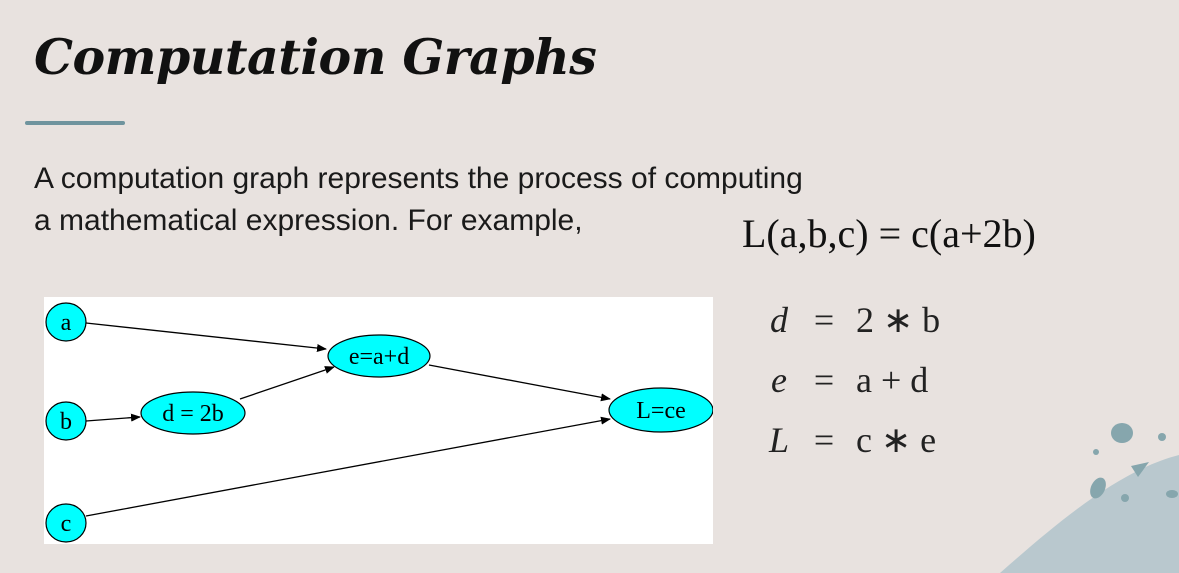 The height and width of the screenshot is (573, 1179). I want to click on edge-c-to-L, so click(348, 466).